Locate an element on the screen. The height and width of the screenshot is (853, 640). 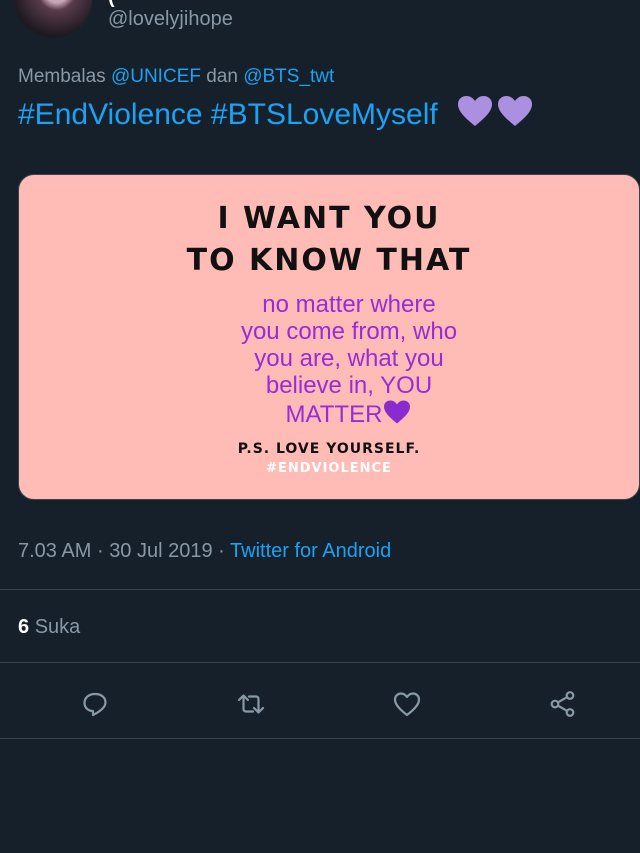
tweet-actions is located at coordinates (320, 704).